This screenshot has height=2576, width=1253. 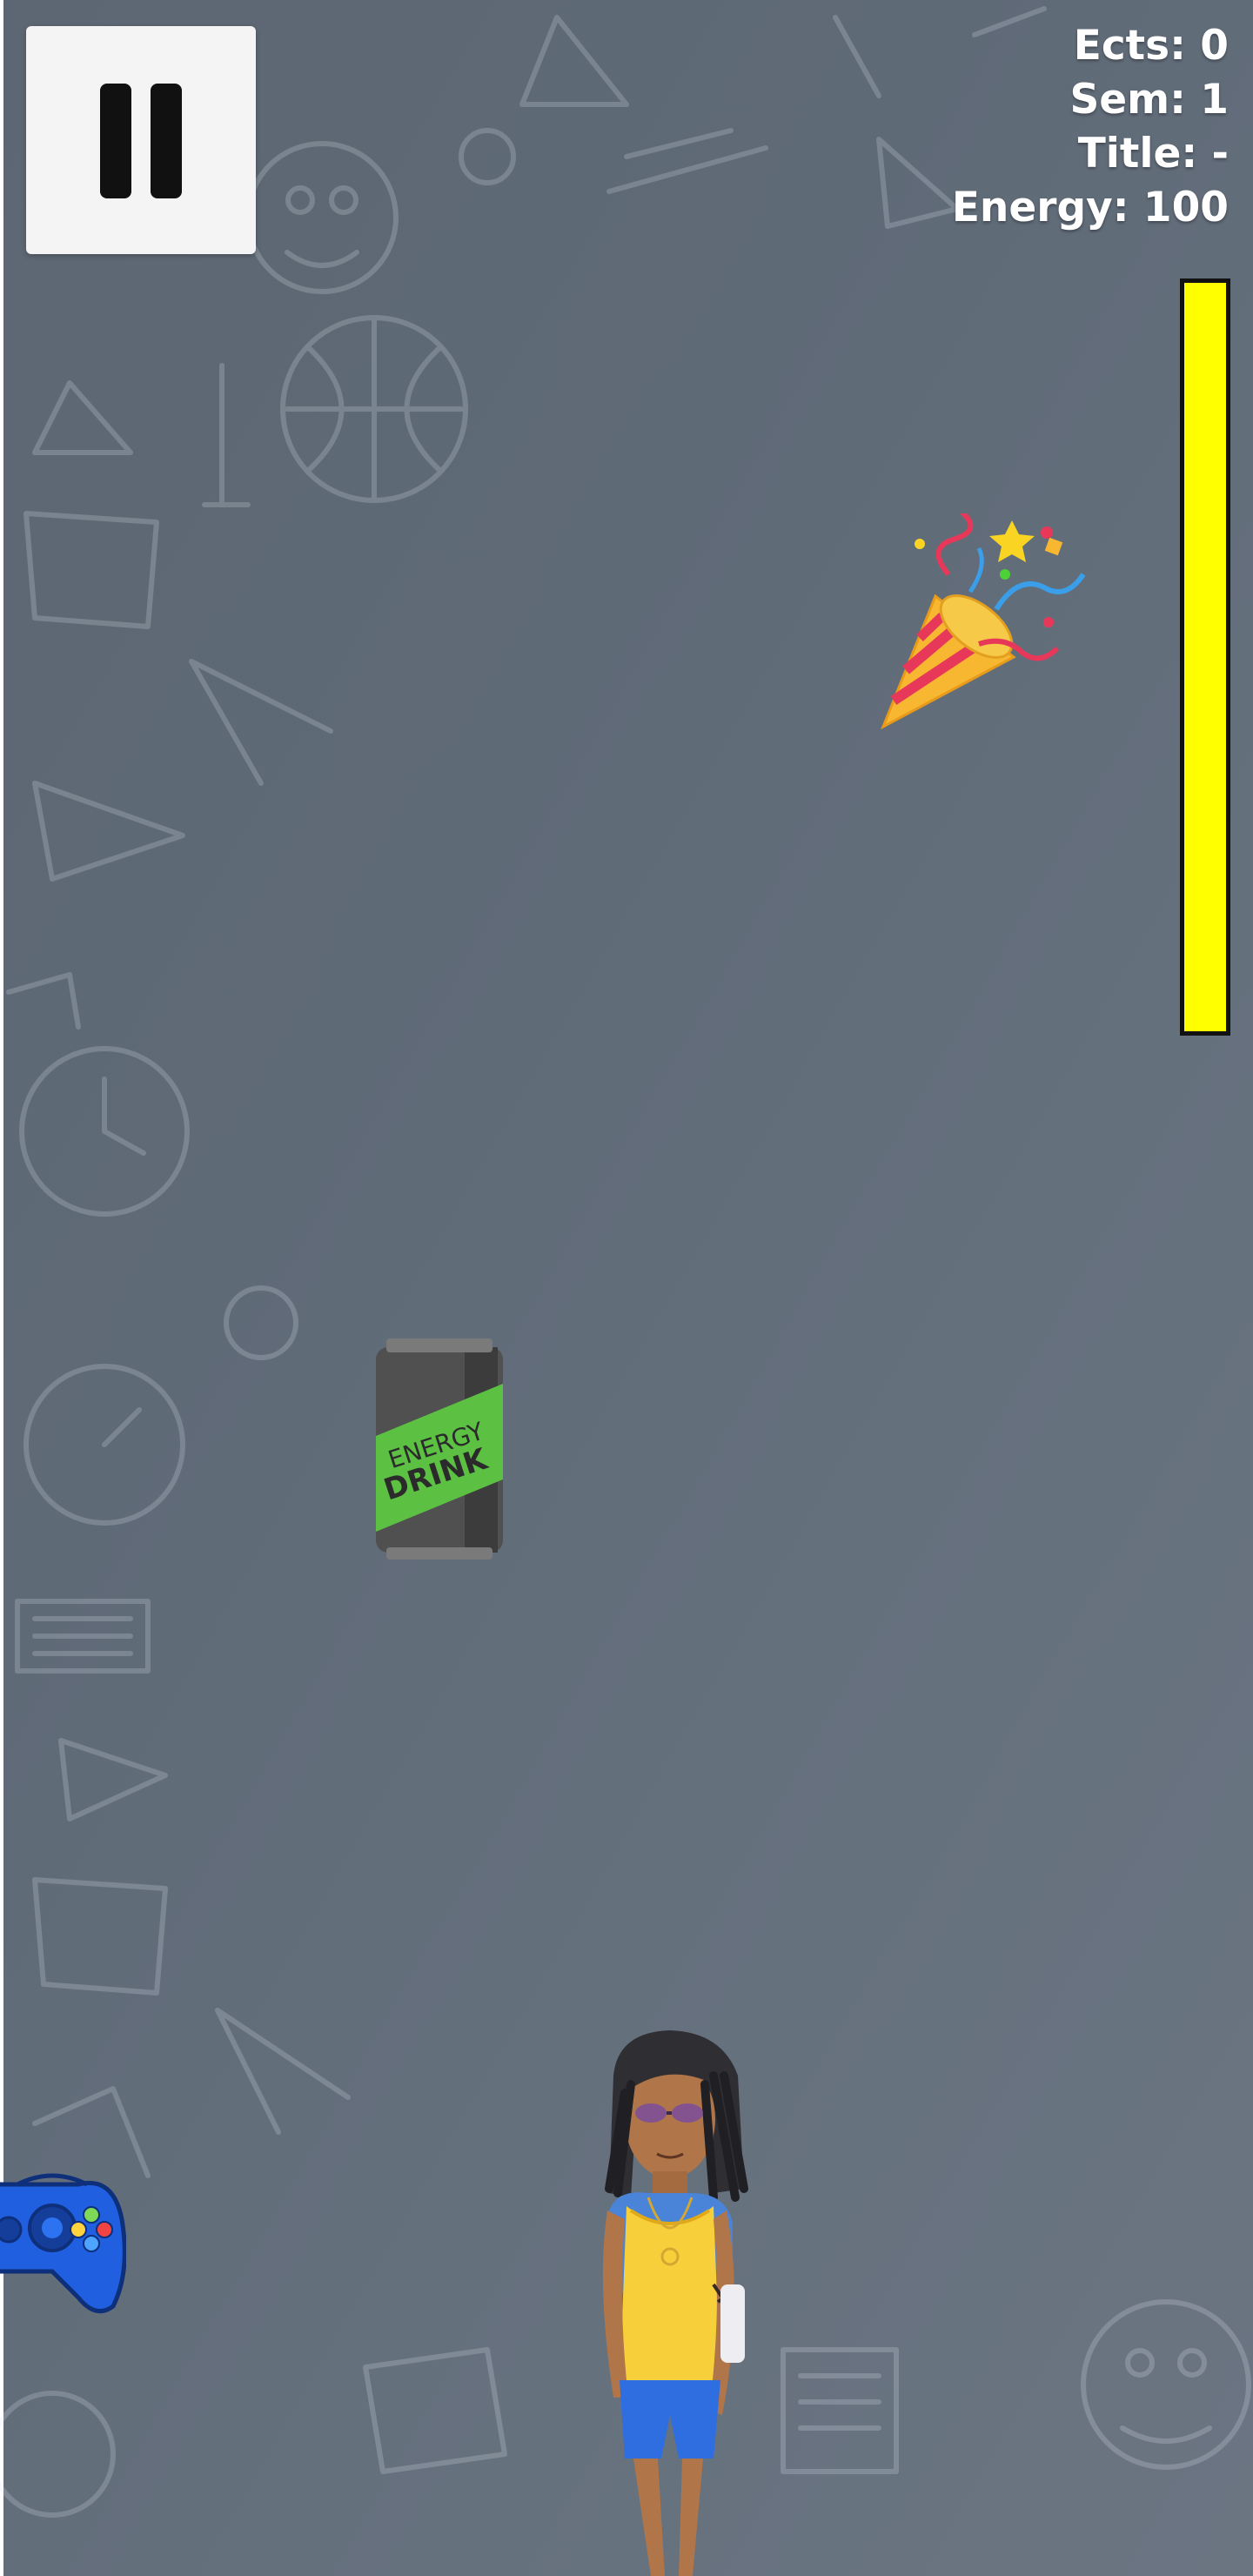 What do you see at coordinates (675, 2303) in the screenshot?
I see `student-character-icon` at bounding box center [675, 2303].